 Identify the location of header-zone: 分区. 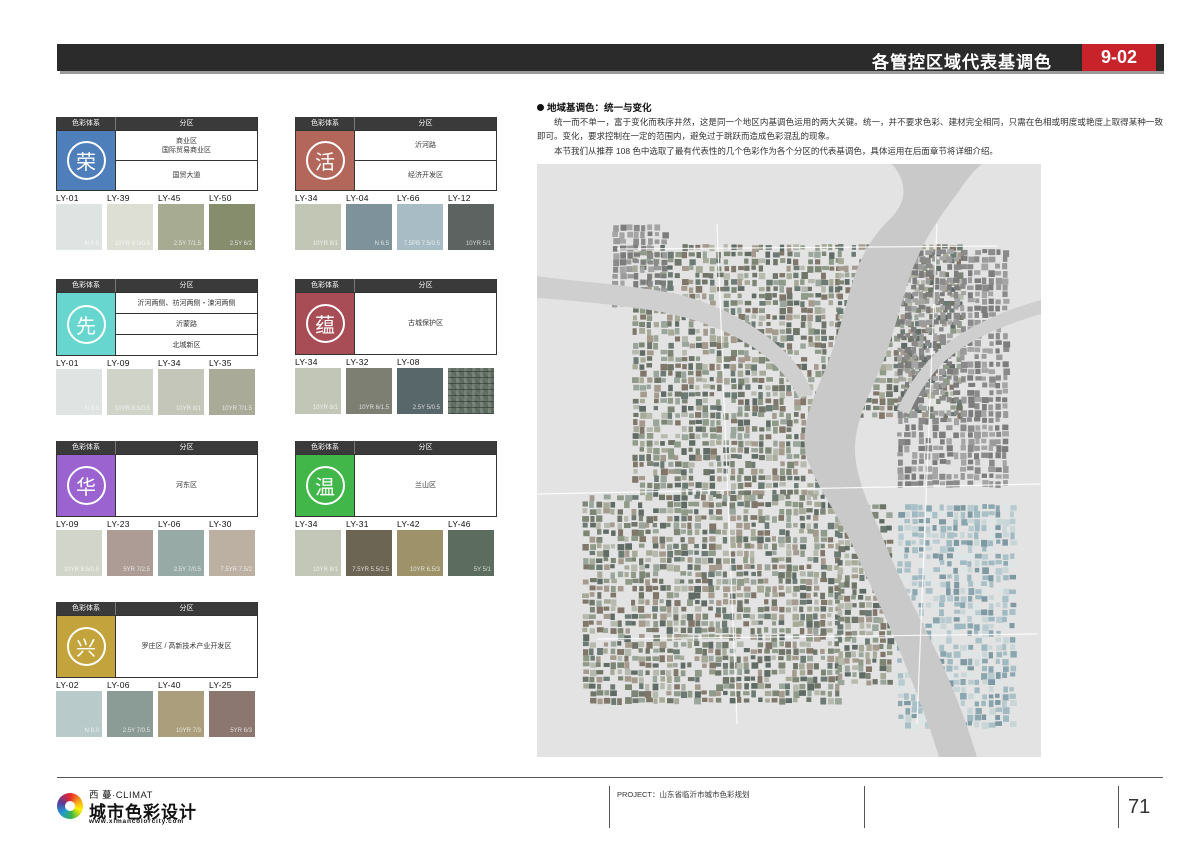
(186, 608).